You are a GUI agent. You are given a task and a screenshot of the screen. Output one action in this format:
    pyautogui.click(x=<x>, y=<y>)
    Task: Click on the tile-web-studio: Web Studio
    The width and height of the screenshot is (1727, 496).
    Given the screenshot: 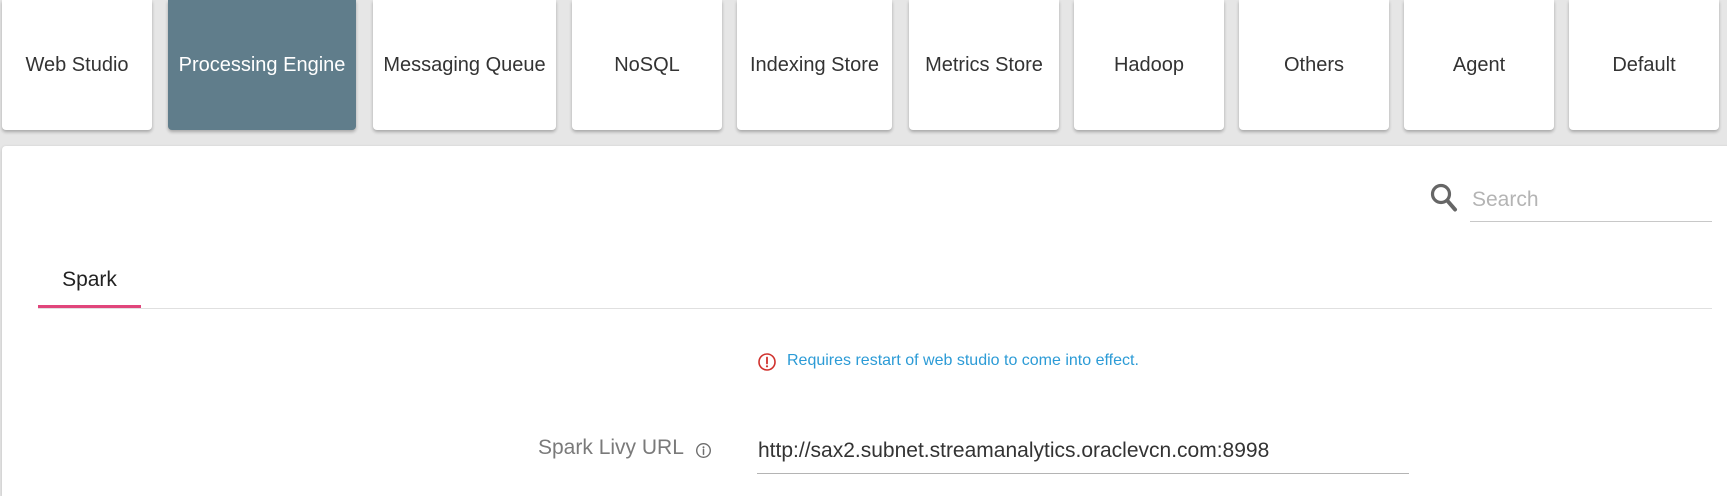 What is the action you would take?
    pyautogui.click(x=77, y=65)
    